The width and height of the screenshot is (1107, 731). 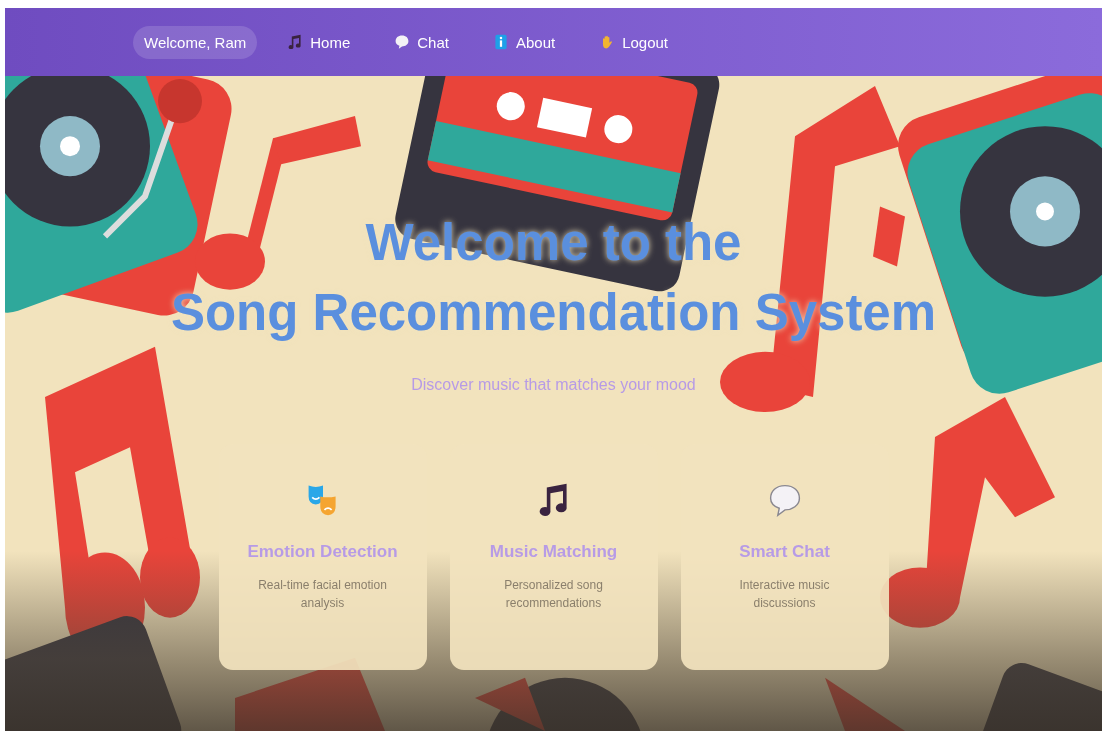 I want to click on hero-subtitle: Discover music that matches your mood, so click(x=553, y=385).